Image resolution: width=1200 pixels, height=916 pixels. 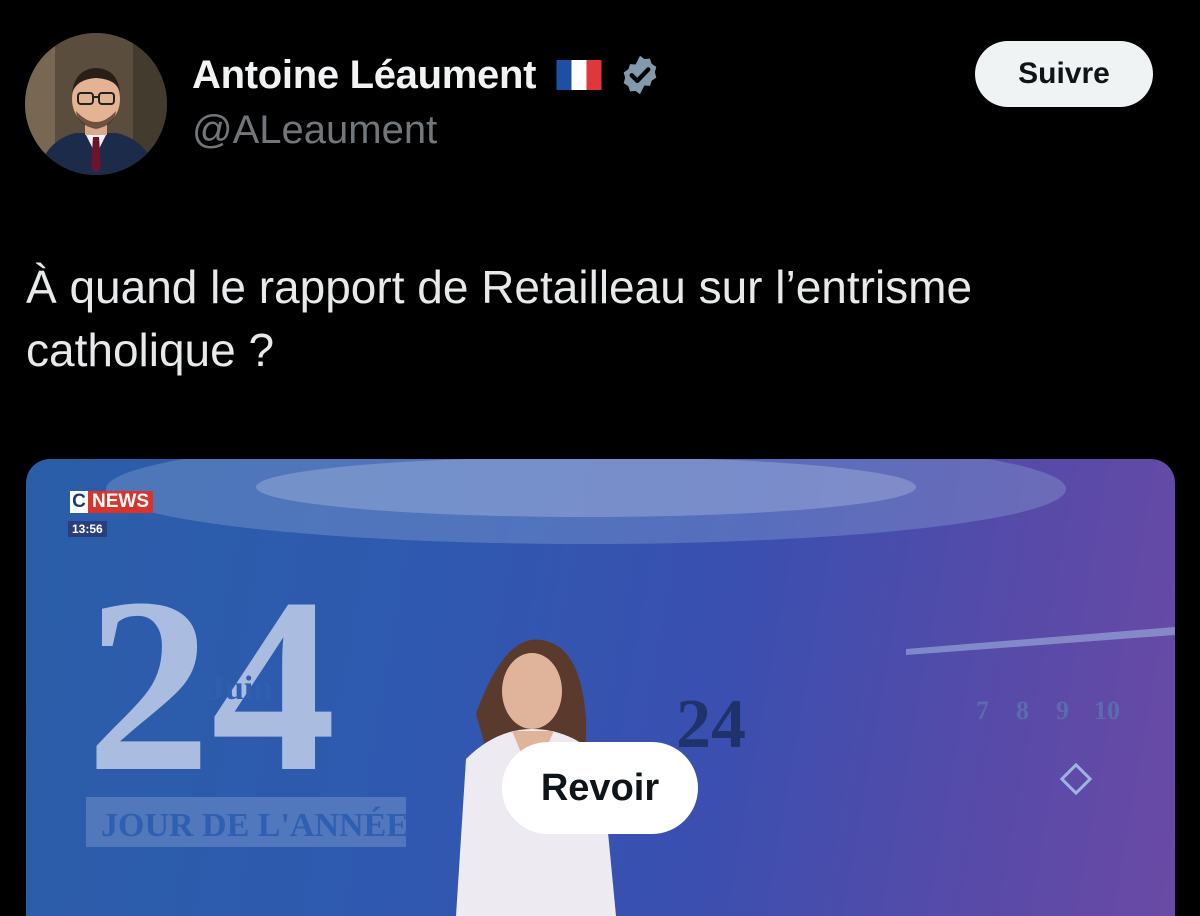 What do you see at coordinates (1022, 710) in the screenshot?
I see `calendar-number: 8` at bounding box center [1022, 710].